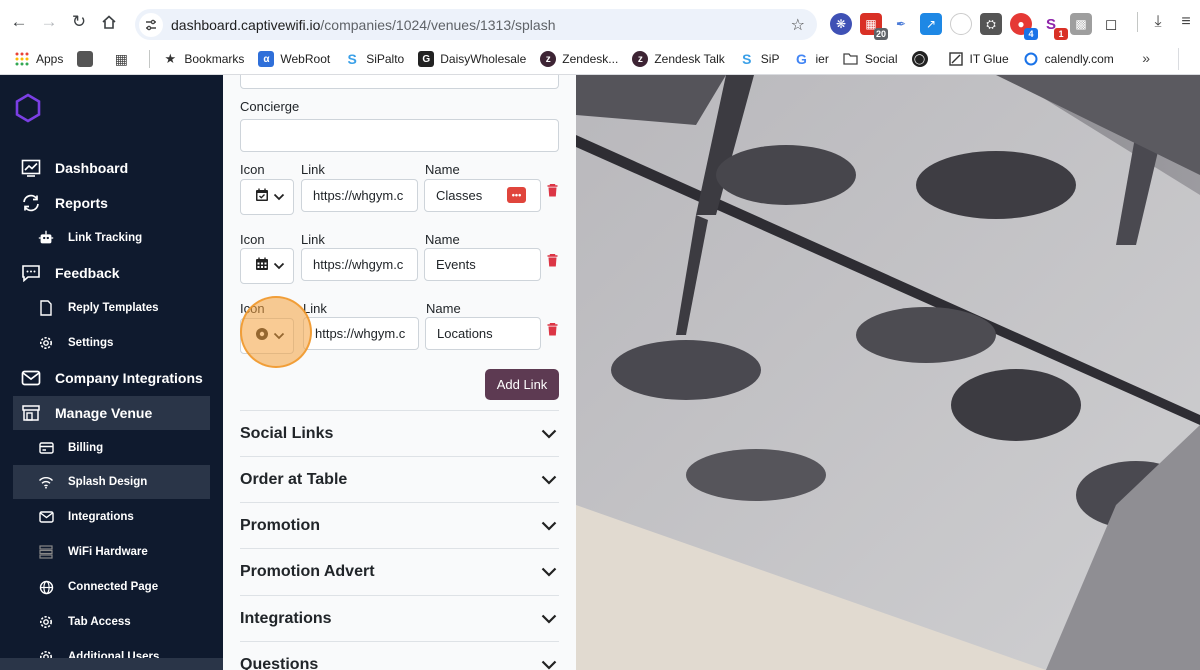  I want to click on add-link-button: Add Link, so click(522, 384).